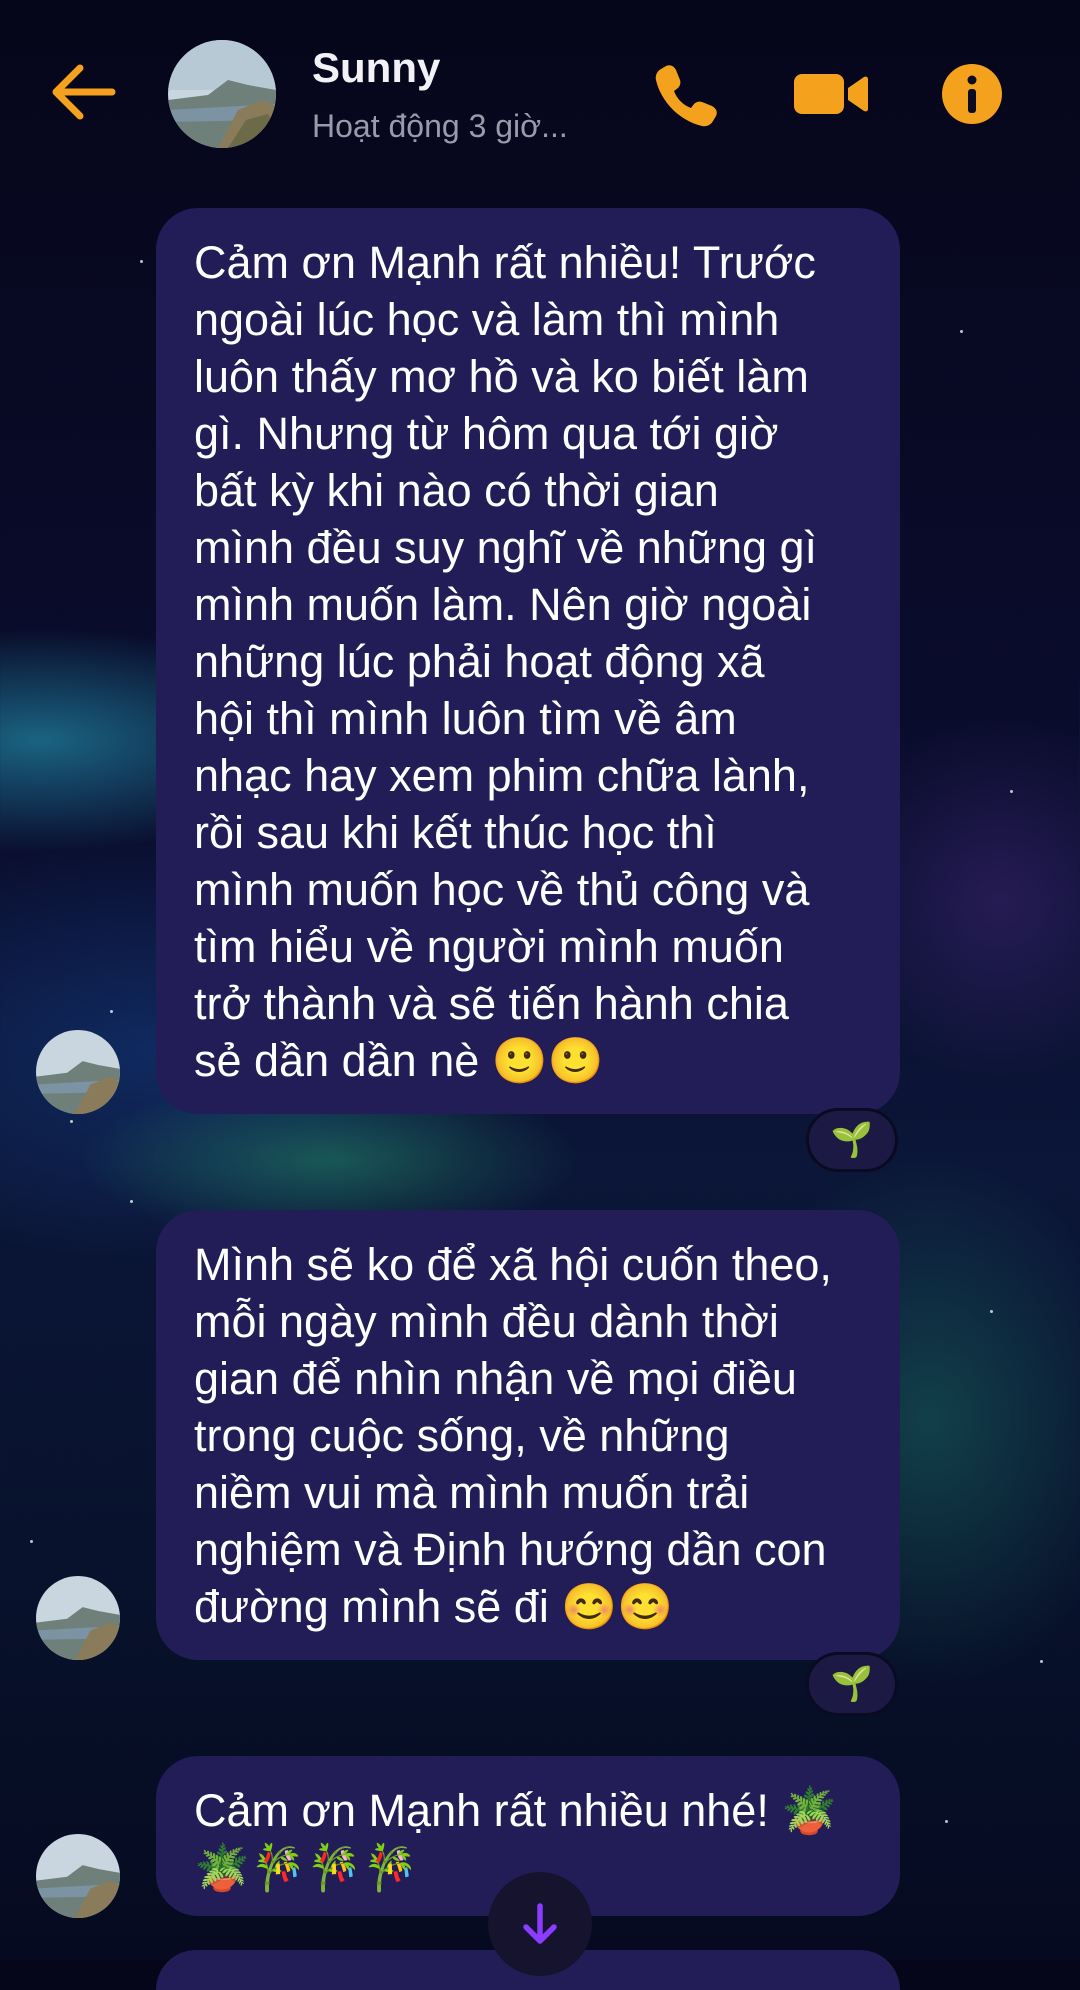 Image resolution: width=1080 pixels, height=1990 pixels. Describe the element at coordinates (684, 94) in the screenshot. I see `phone-icon` at that location.